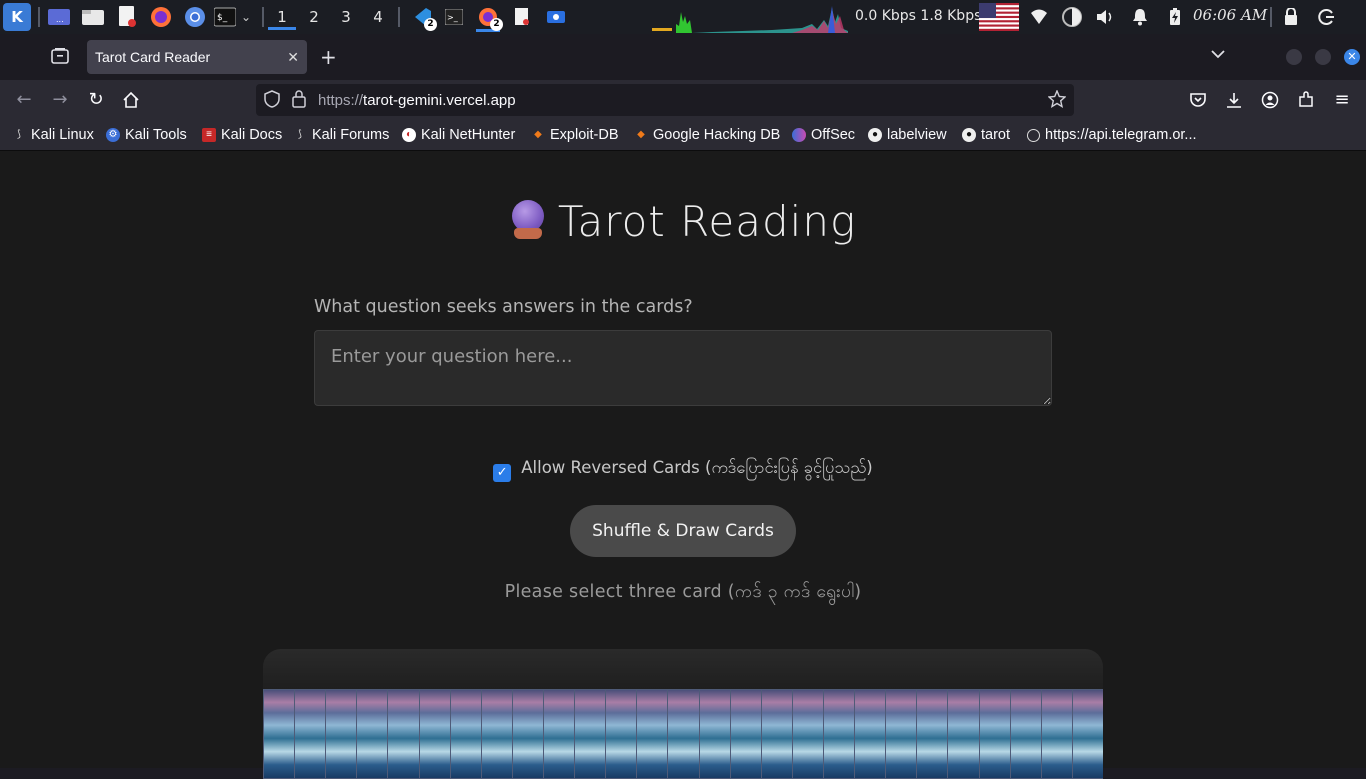 The width and height of the screenshot is (1366, 779). Describe the element at coordinates (314, 18) in the screenshot. I see `workspace-2: 2` at that location.